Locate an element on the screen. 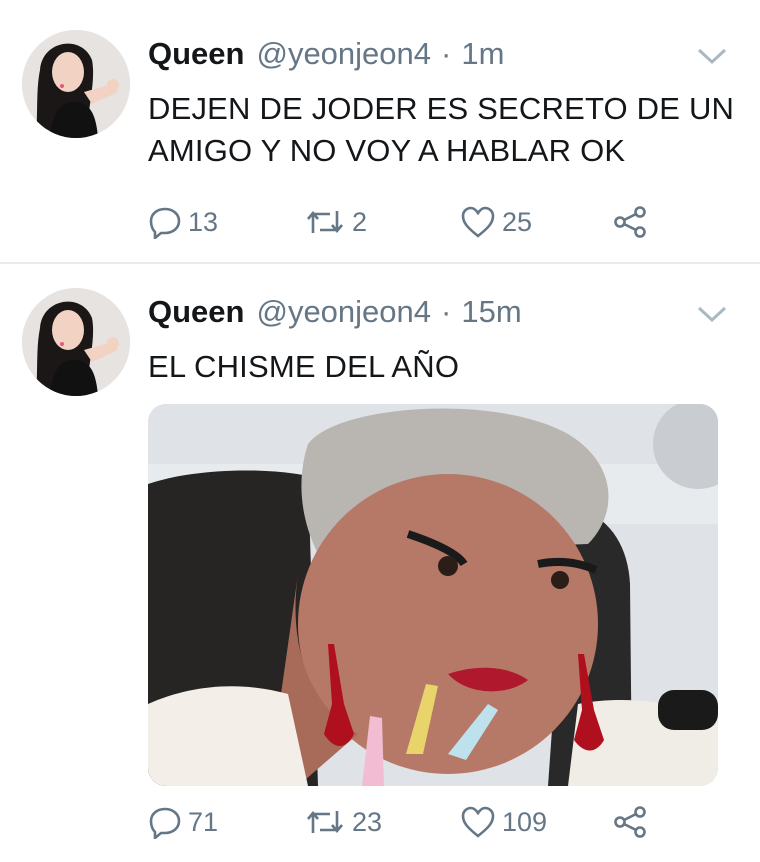 Image resolution: width=760 pixels, height=862 pixels. like-count: 25 is located at coordinates (517, 221).